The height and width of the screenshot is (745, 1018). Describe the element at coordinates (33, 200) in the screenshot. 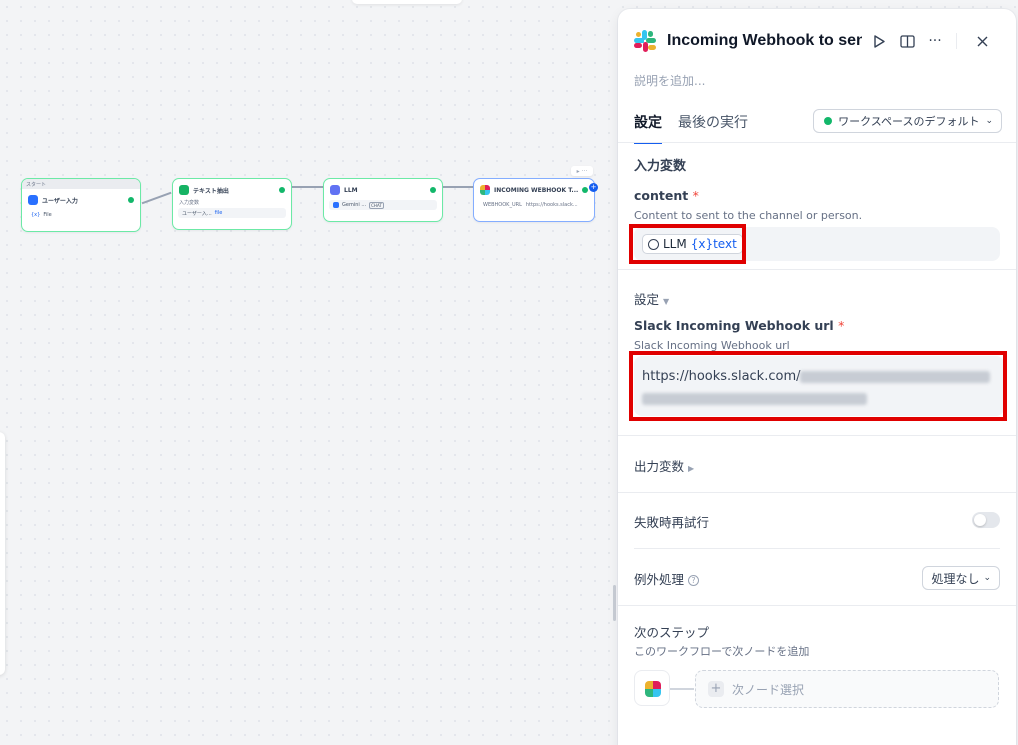

I see `user-icon` at that location.